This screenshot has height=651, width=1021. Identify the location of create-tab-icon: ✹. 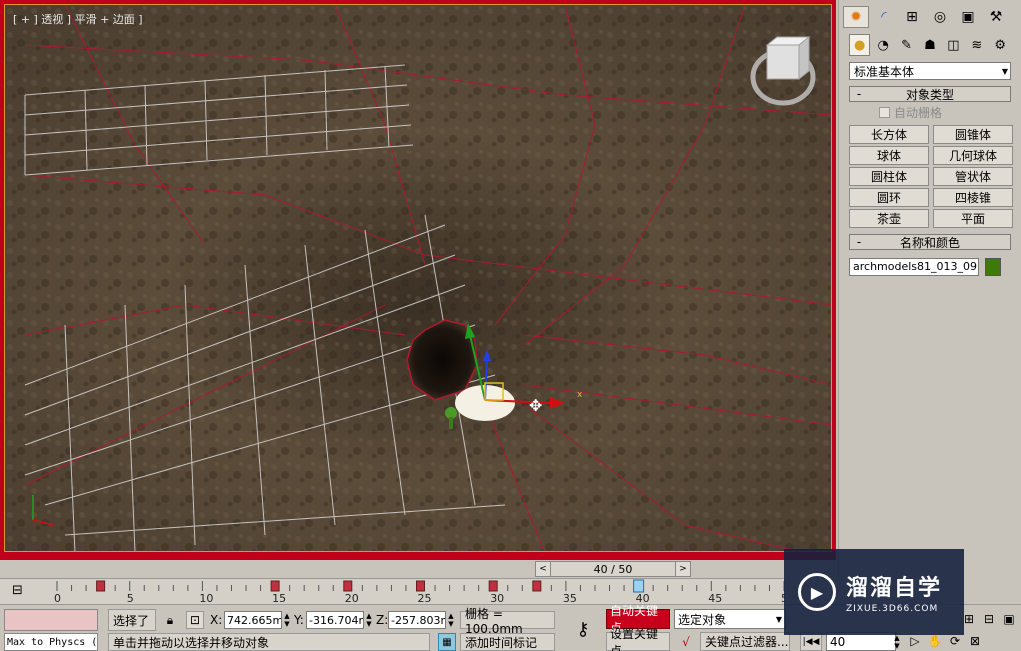
(856, 17).